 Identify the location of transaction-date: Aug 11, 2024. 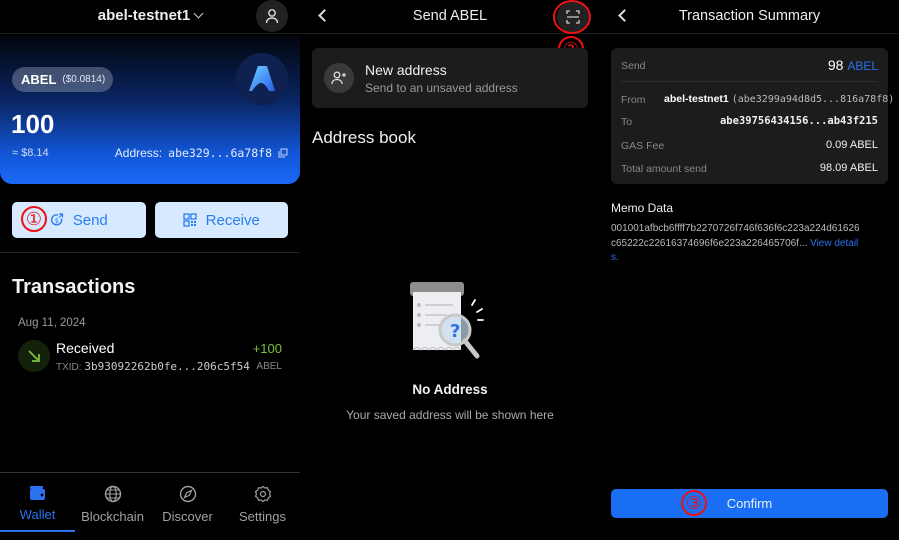
(52, 323).